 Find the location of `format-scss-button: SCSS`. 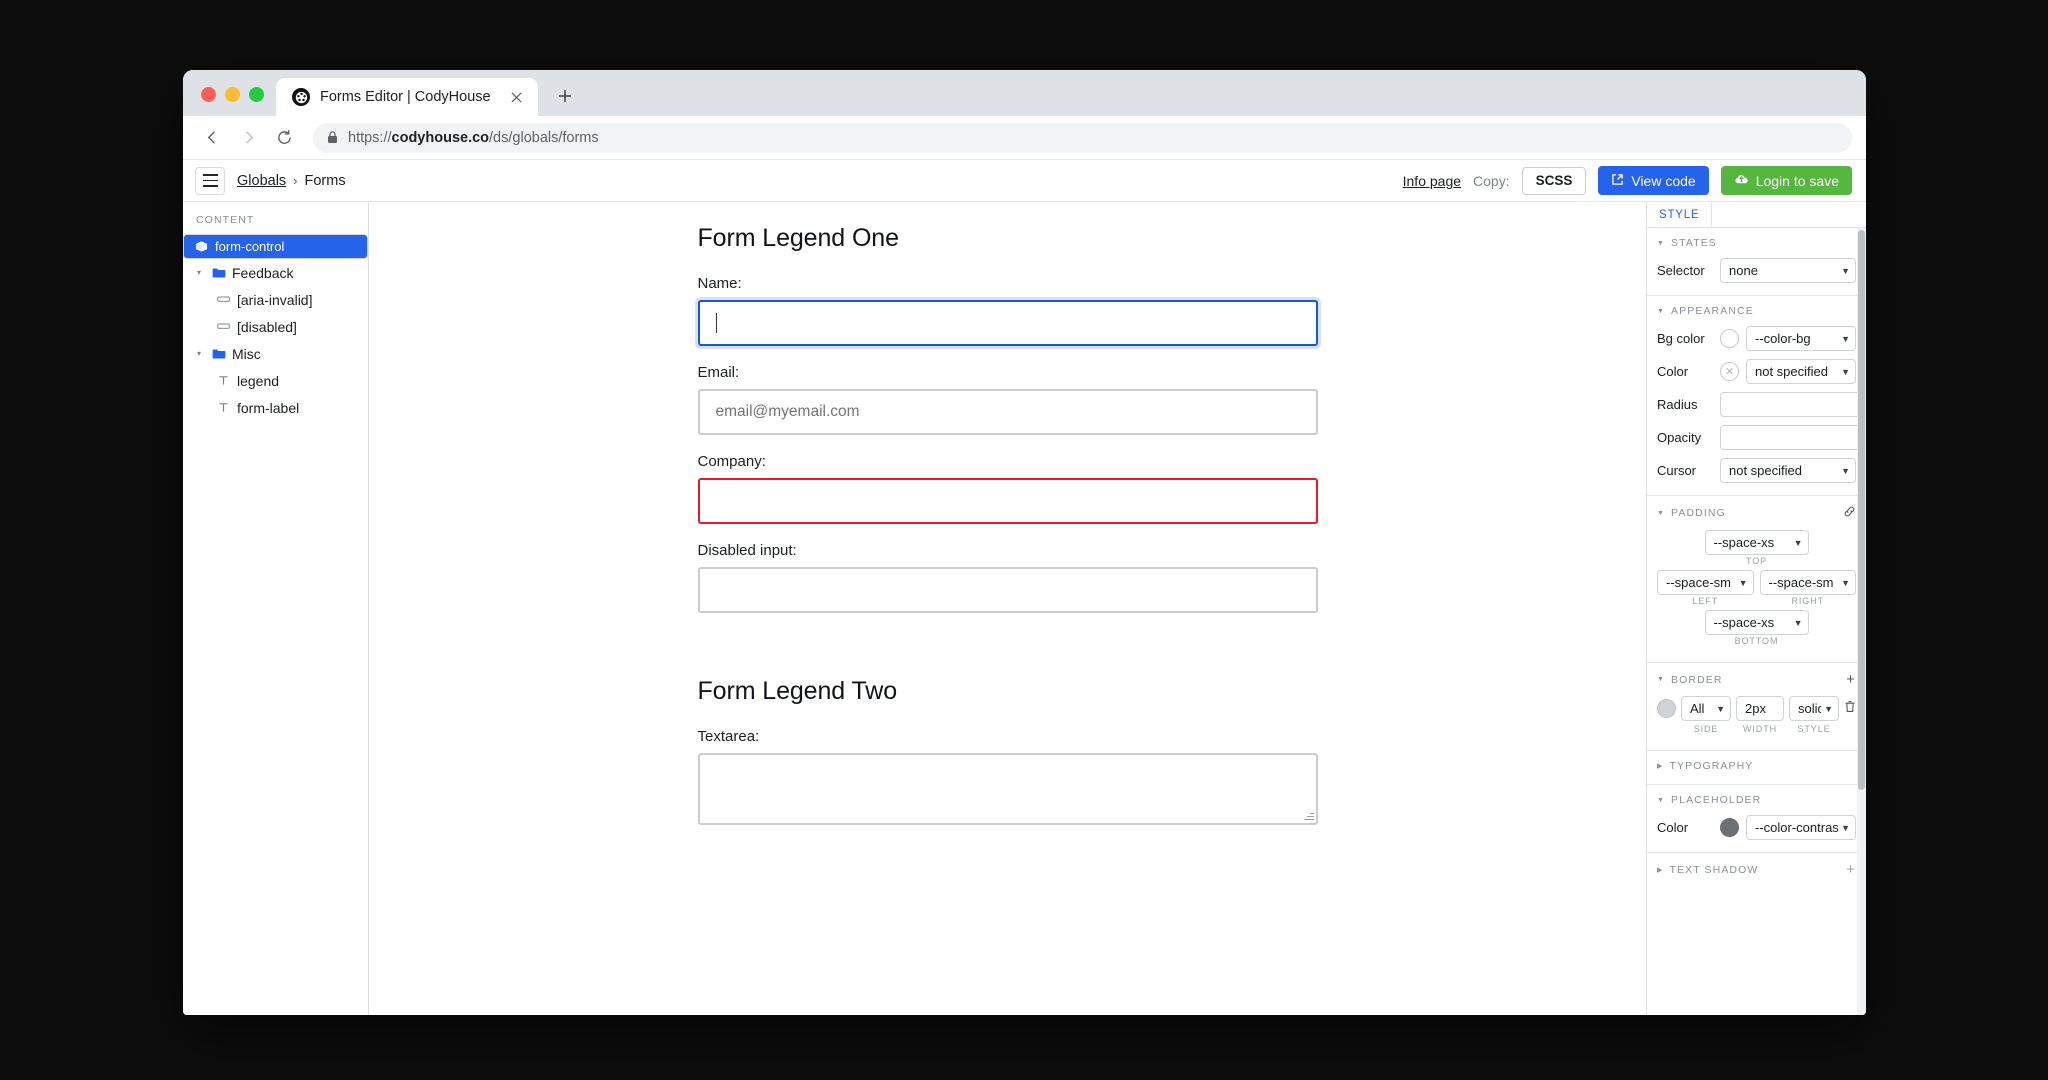

format-scss-button: SCSS is located at coordinates (1554, 180).